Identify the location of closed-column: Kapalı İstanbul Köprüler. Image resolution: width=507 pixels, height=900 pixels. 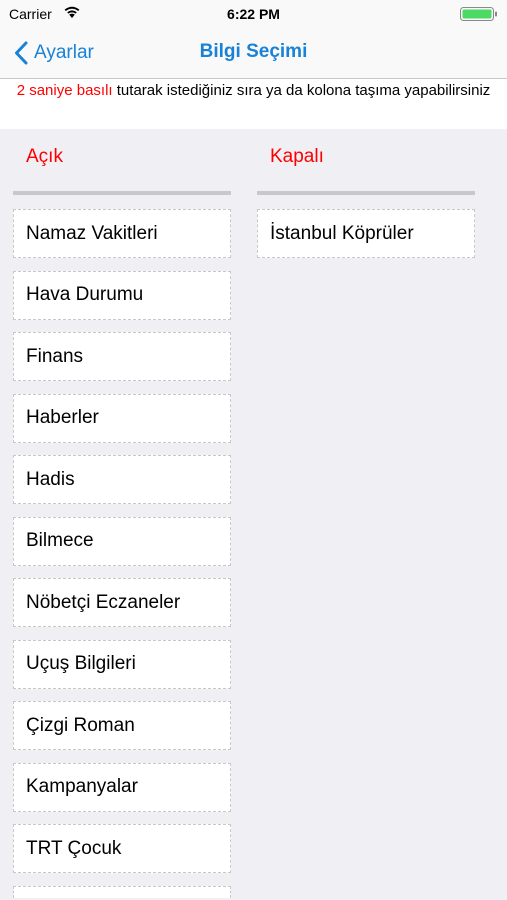
(366, 200).